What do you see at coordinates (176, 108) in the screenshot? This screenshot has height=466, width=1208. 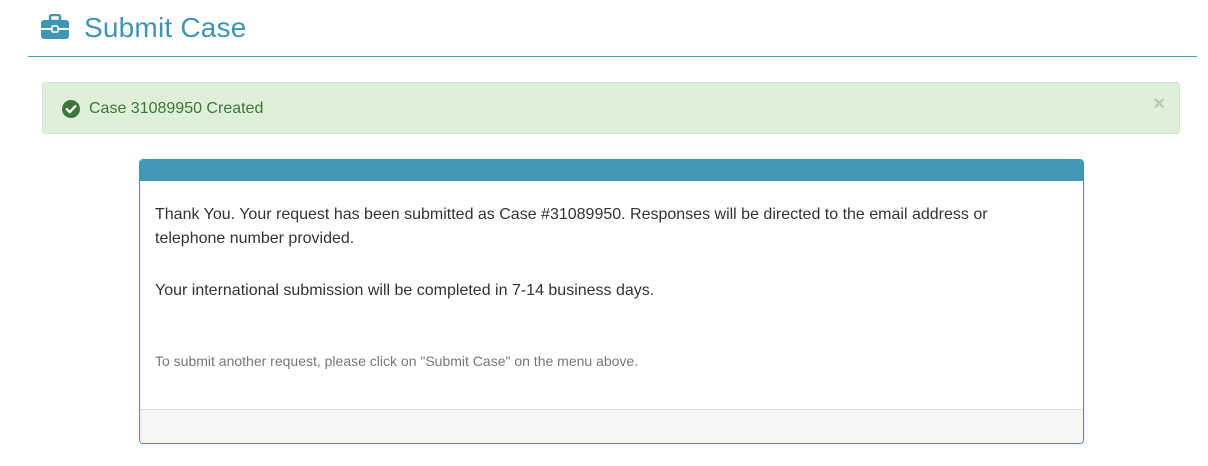 I see `alert-message: Case 31089950 Created` at bounding box center [176, 108].